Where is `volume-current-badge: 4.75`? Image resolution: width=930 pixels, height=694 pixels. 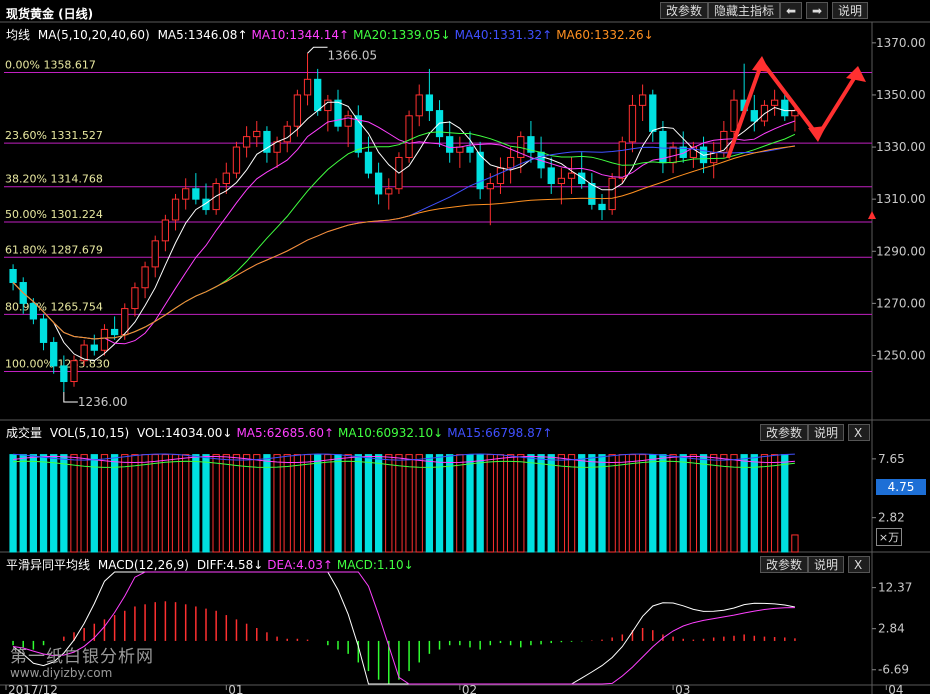 volume-current-badge: 4.75 is located at coordinates (901, 487).